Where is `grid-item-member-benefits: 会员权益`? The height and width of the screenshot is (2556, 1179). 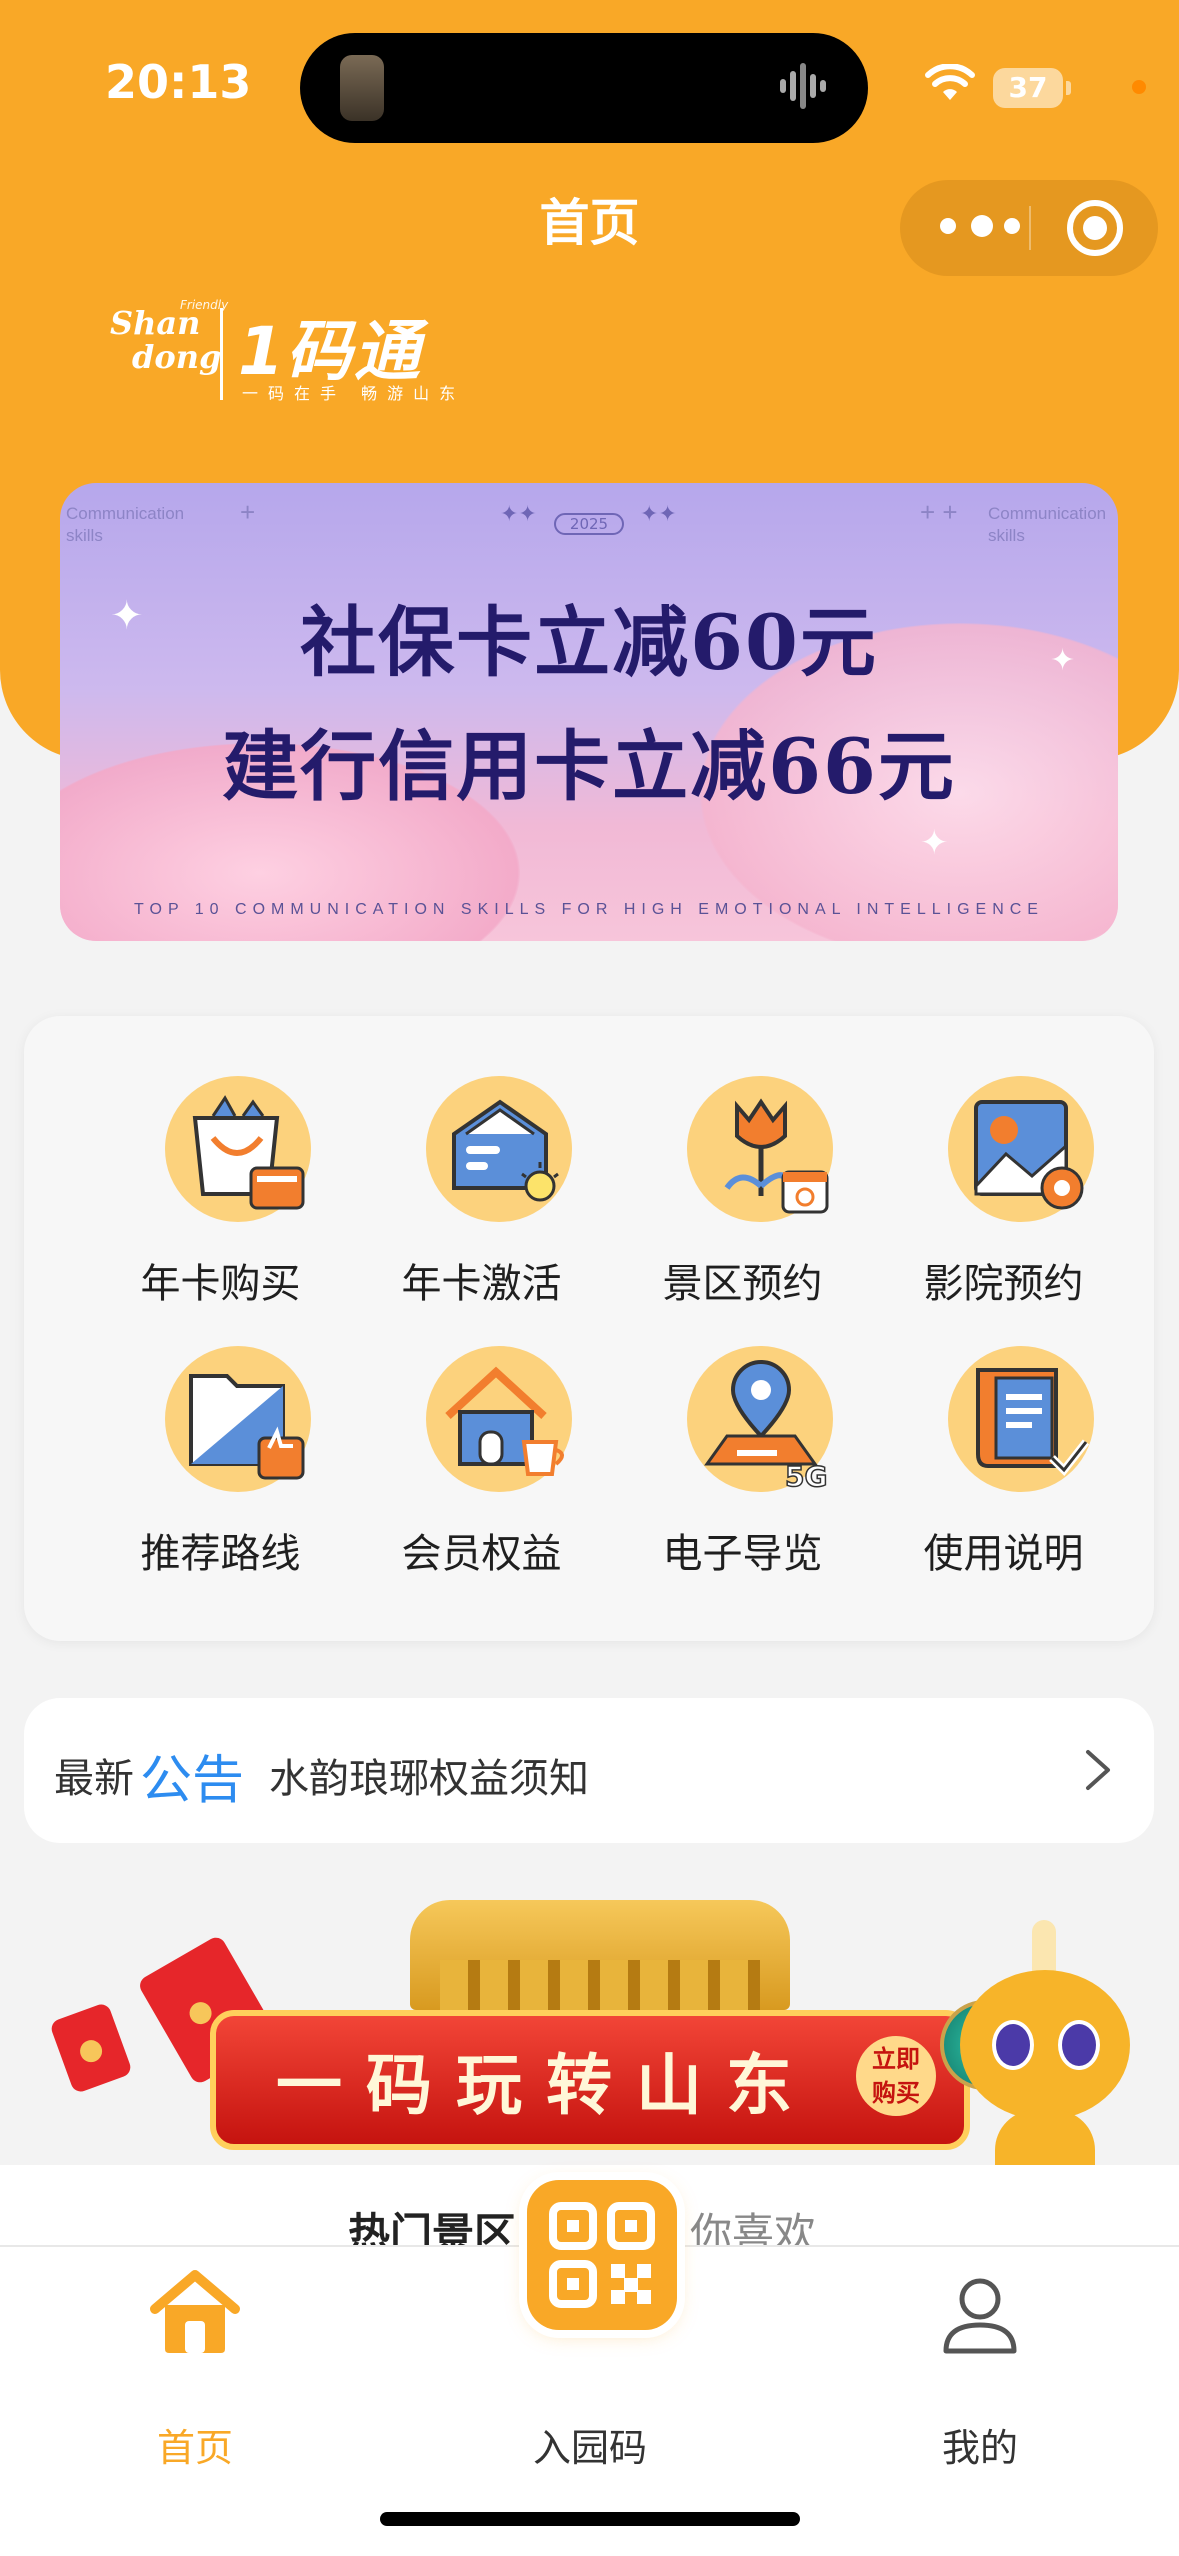 grid-item-member-benefits: 会员权益 is located at coordinates (481, 1431).